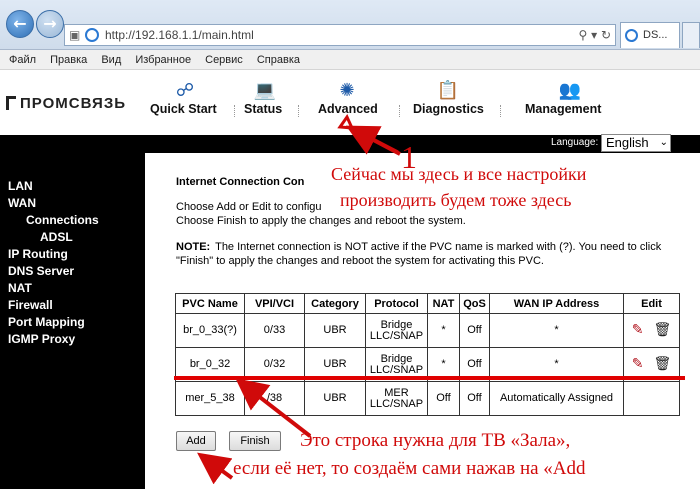 Image resolution: width=700 pixels, height=489 pixels. Describe the element at coordinates (459, 174) in the screenshot. I see `annotation-top-line-1: Сейчас мы здесь и все настройки` at that location.